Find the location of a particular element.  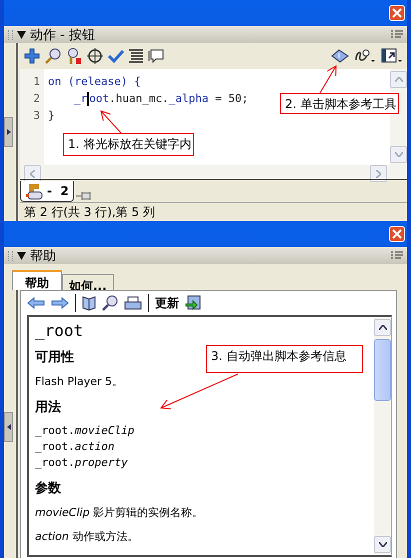

section-heading: 用法 is located at coordinates (48, 407).